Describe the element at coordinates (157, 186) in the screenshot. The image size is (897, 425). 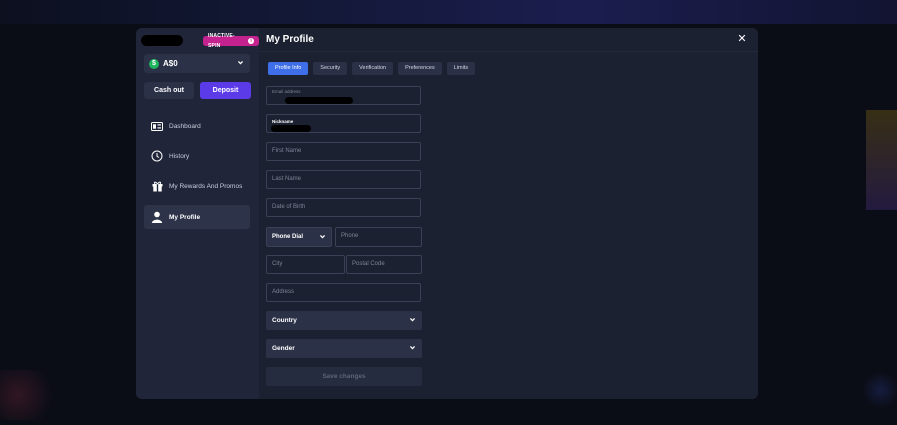
I see `gift-icon` at that location.